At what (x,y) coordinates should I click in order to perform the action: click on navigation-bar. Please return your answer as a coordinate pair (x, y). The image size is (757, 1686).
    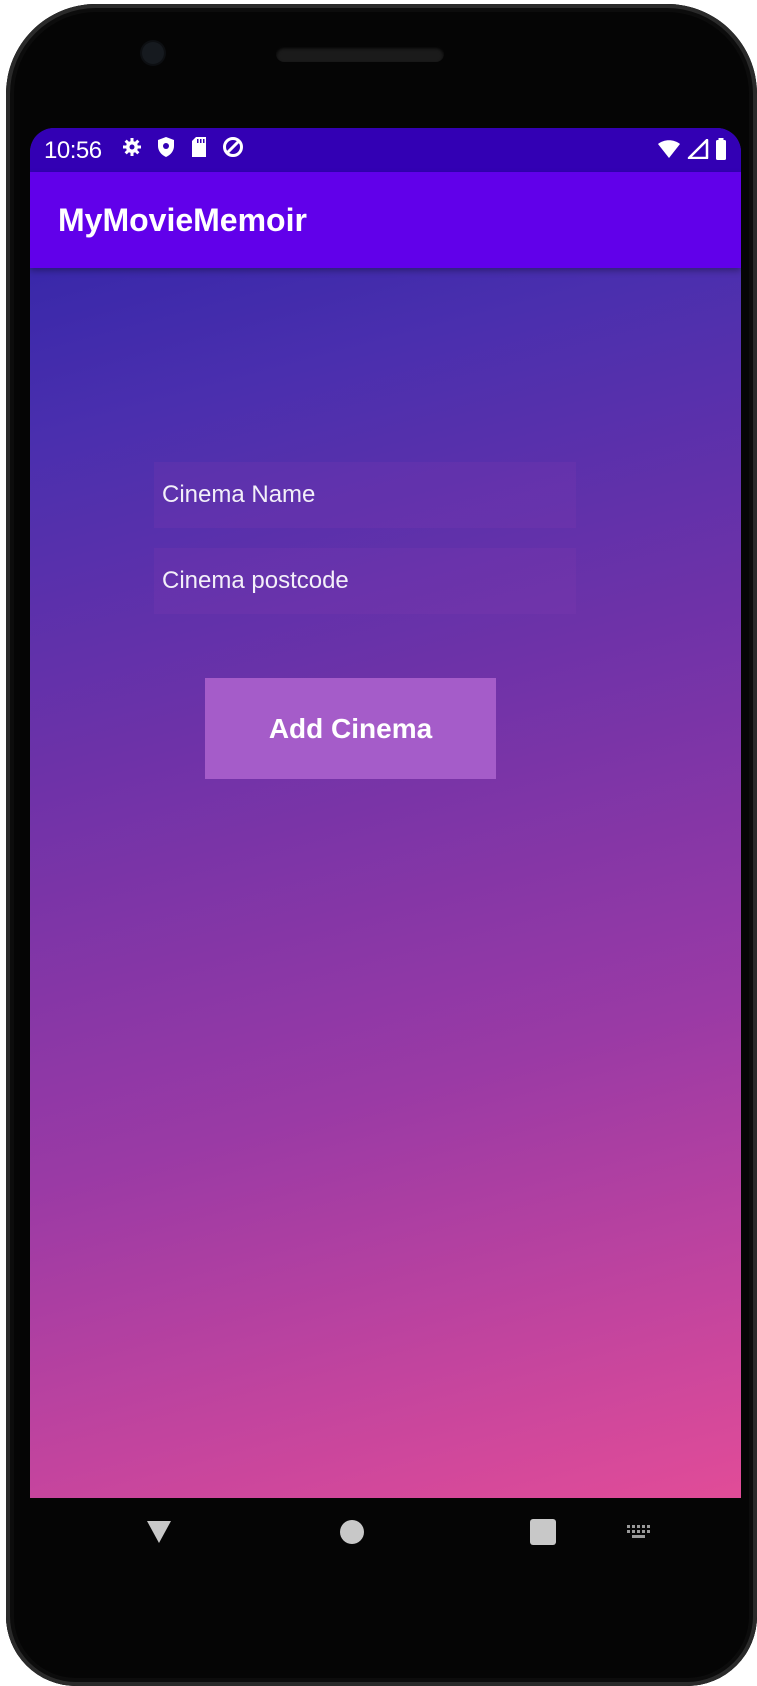
    Looking at the image, I should click on (379, 1534).